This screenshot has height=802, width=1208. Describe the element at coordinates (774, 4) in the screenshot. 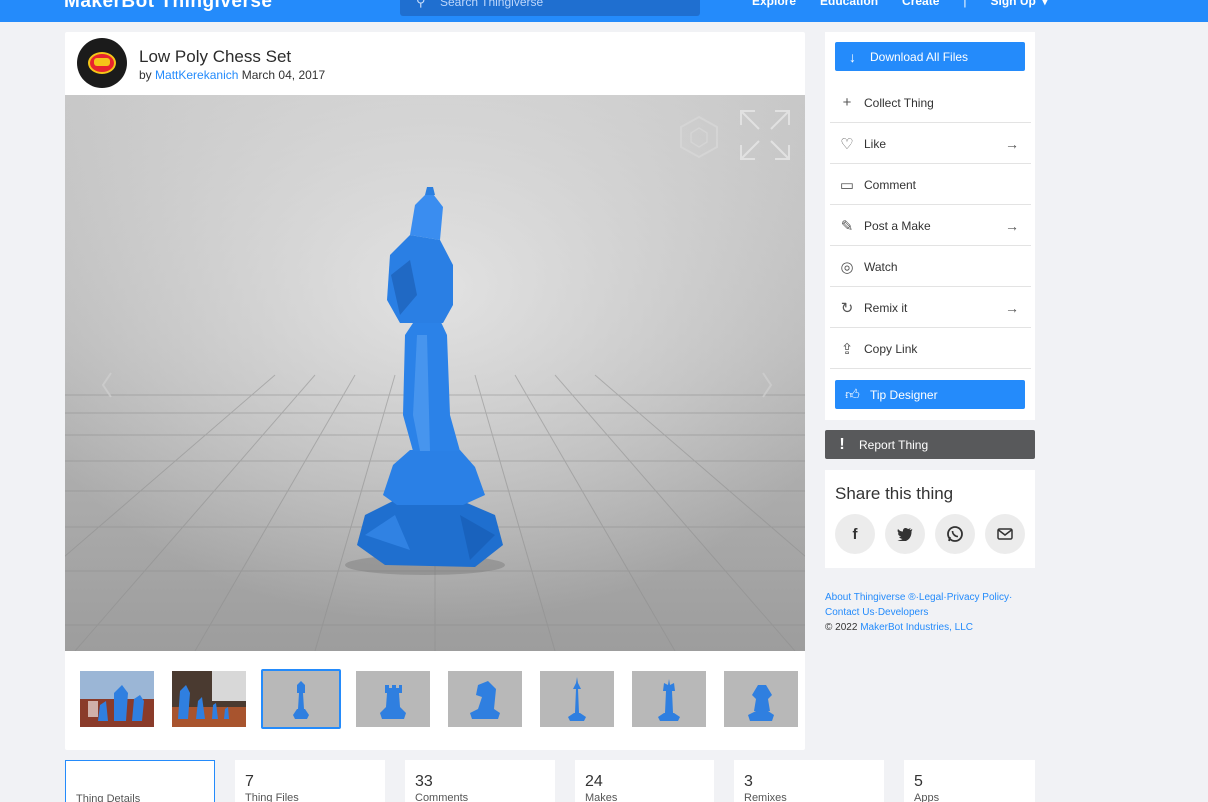

I see `nav-explore: Explore` at that location.